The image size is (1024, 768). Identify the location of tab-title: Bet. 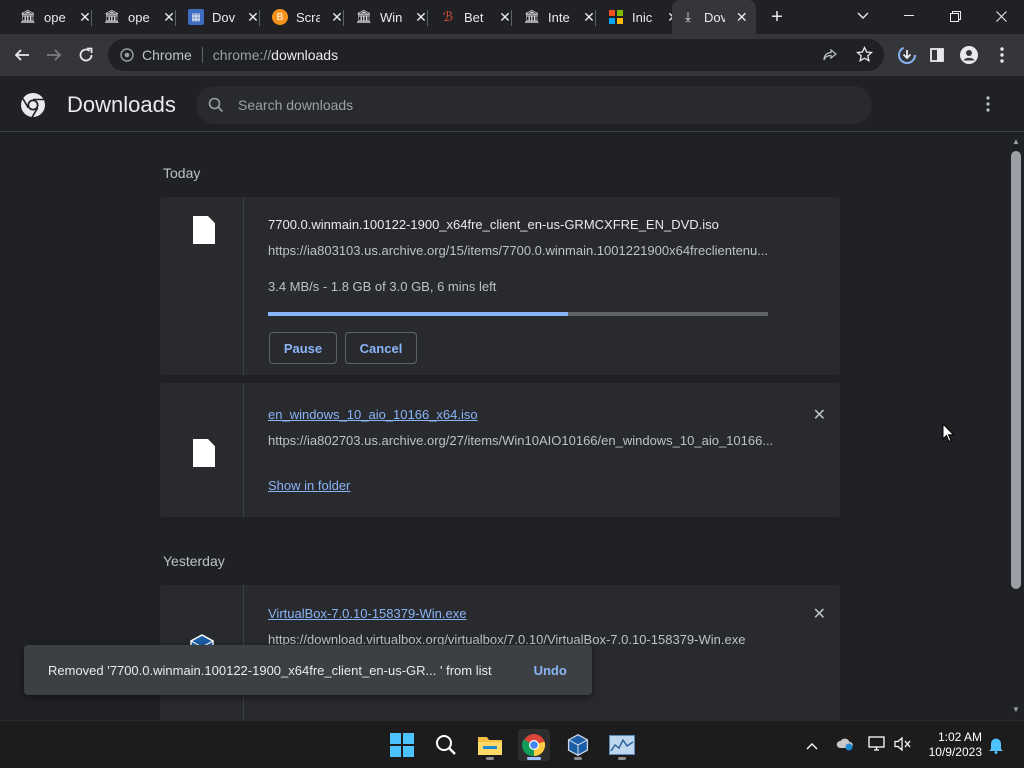
(474, 17).